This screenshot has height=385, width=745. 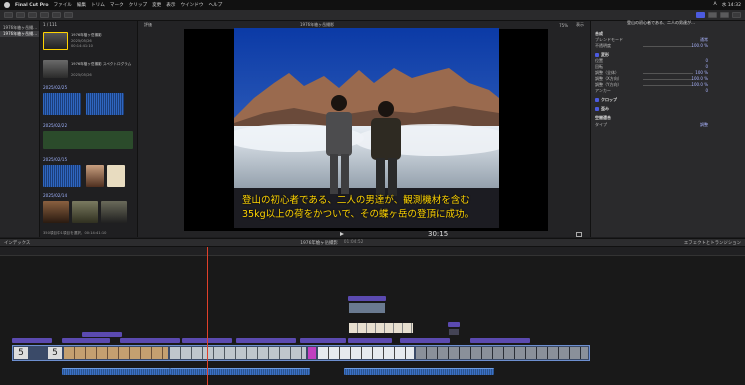 What do you see at coordinates (582, 25) in the screenshot?
I see `view-menu: 表示` at bounding box center [582, 25].